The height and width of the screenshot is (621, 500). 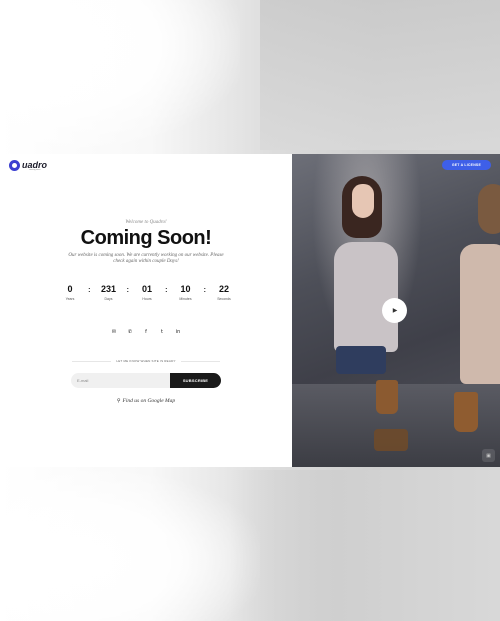 What do you see at coordinates (185, 299) in the screenshot?
I see `countdown-label: Minutes` at bounding box center [185, 299].